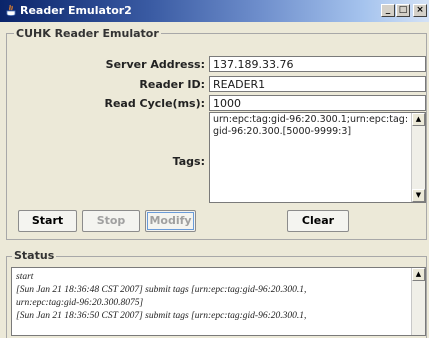  I want to click on stop-button: Stop, so click(111, 221).